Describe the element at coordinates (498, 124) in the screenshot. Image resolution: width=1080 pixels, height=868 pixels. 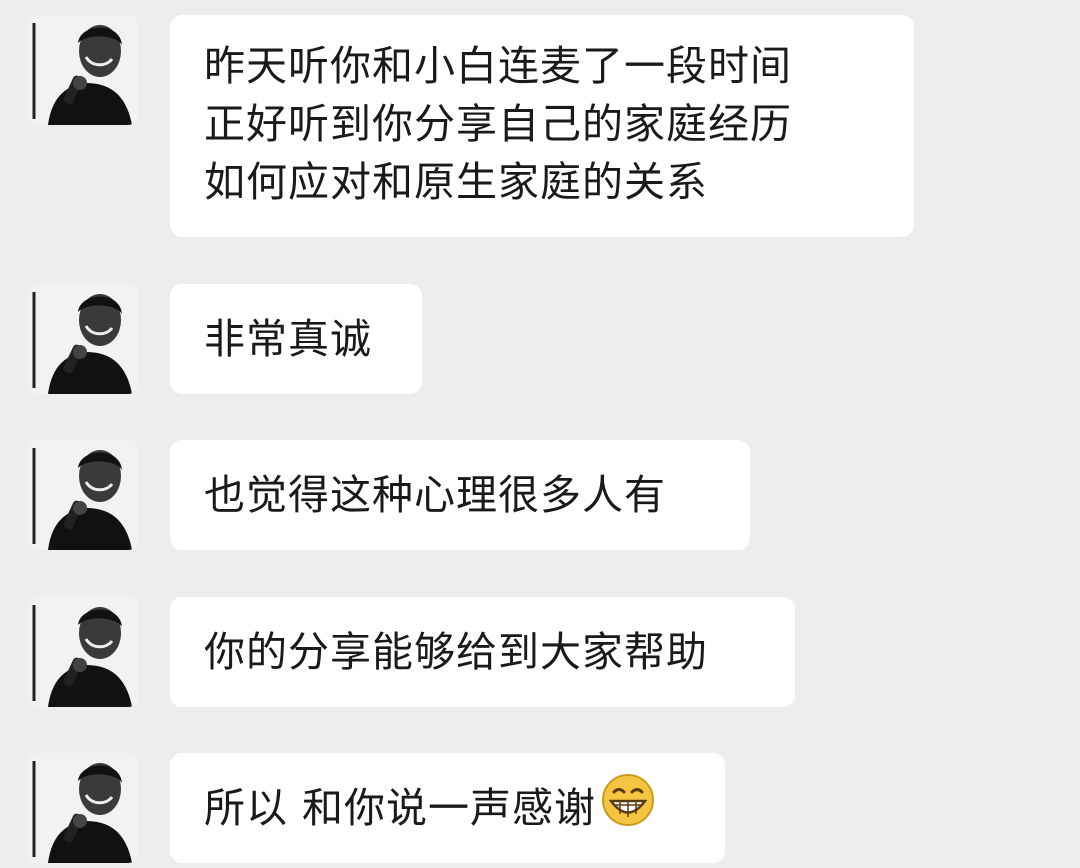
I see `message-text: 正好听到你分享自己的家庭经历` at that location.